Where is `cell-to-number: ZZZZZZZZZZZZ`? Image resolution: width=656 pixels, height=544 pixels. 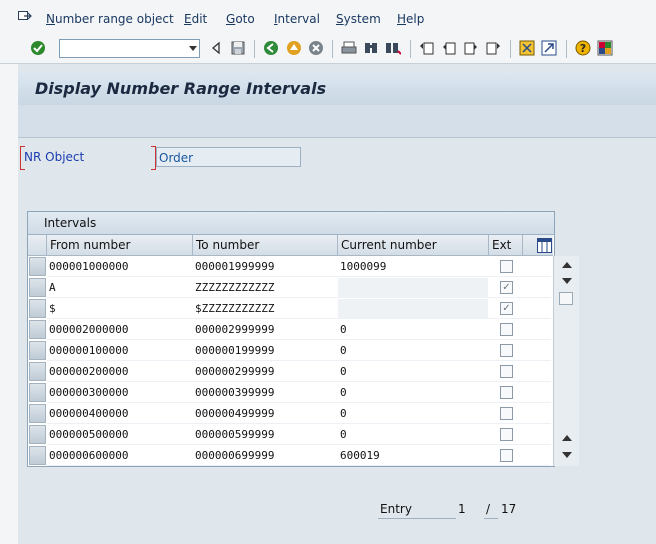
cell-to-number: ZZZZZZZZZZZZ is located at coordinates (235, 287).